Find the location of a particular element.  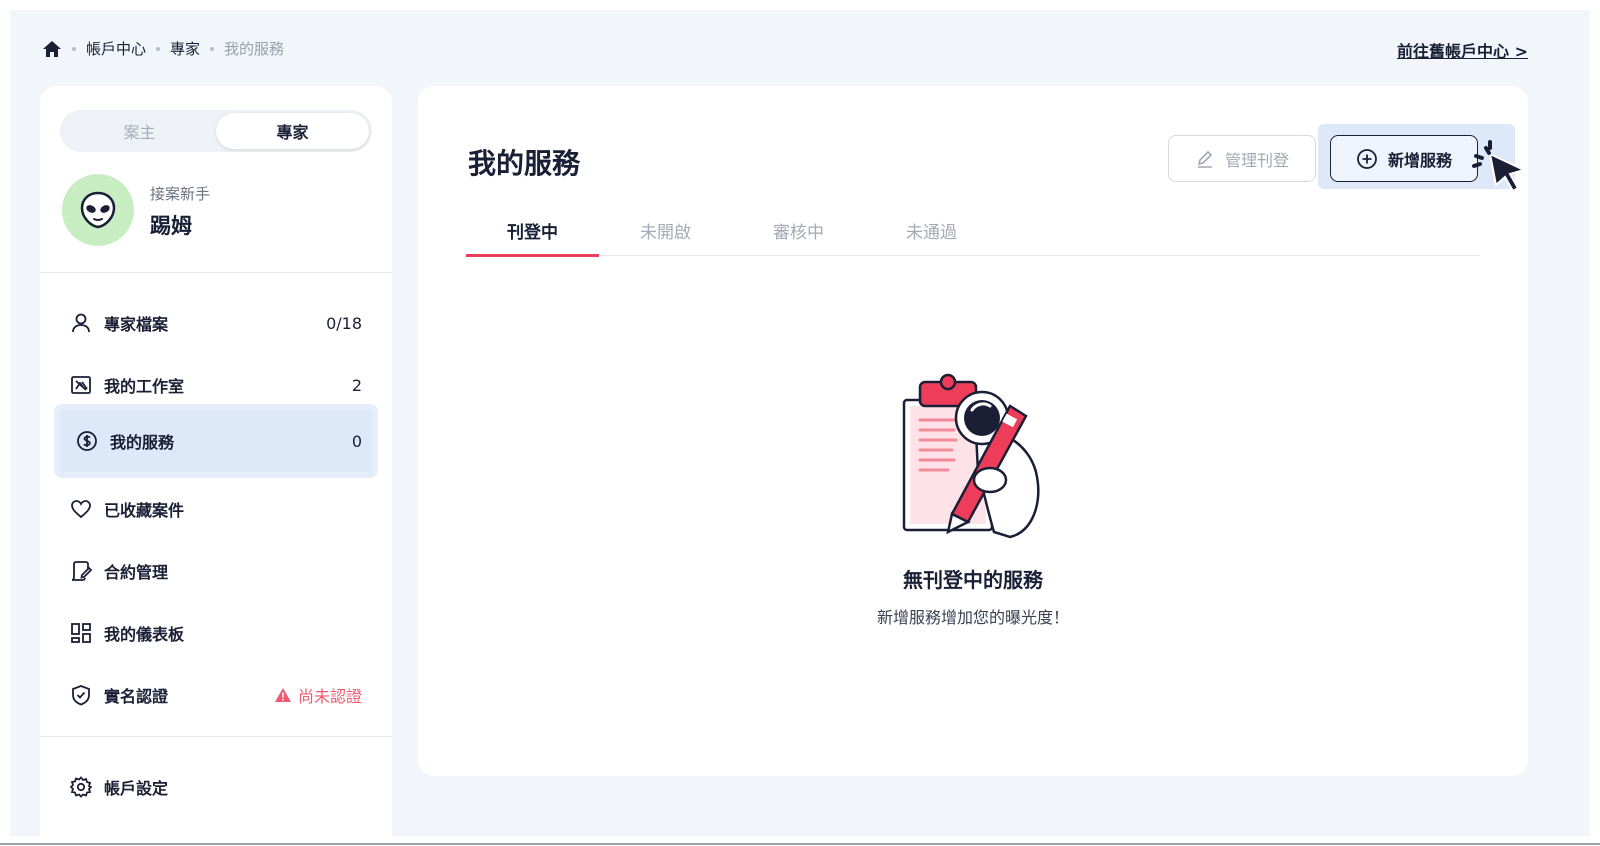

avatar is located at coordinates (98, 210).